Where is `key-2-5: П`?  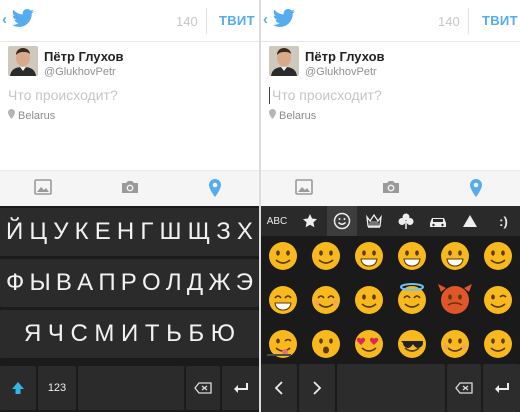
key-2-5: П is located at coordinates (106, 283).